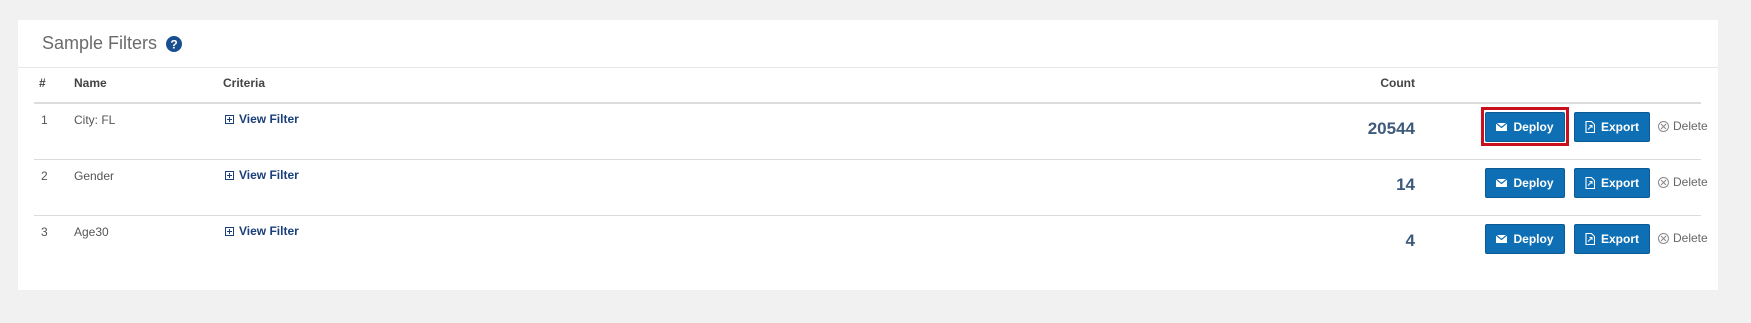  I want to click on row-number: 3, so click(44, 232).